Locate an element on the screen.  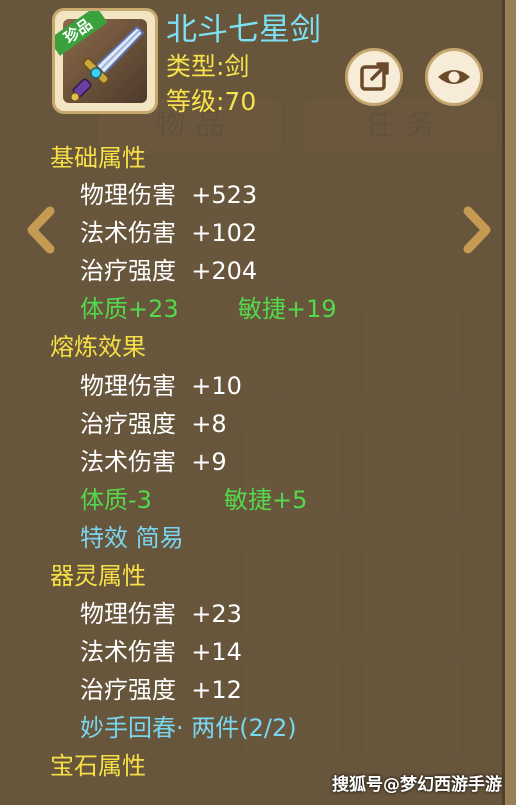
share-button is located at coordinates (374, 77).